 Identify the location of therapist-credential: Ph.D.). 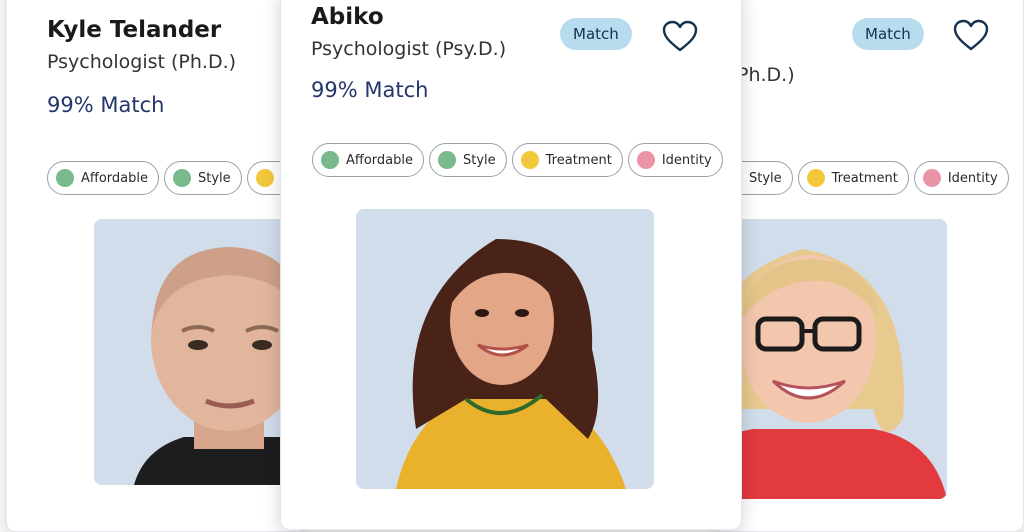
(766, 75).